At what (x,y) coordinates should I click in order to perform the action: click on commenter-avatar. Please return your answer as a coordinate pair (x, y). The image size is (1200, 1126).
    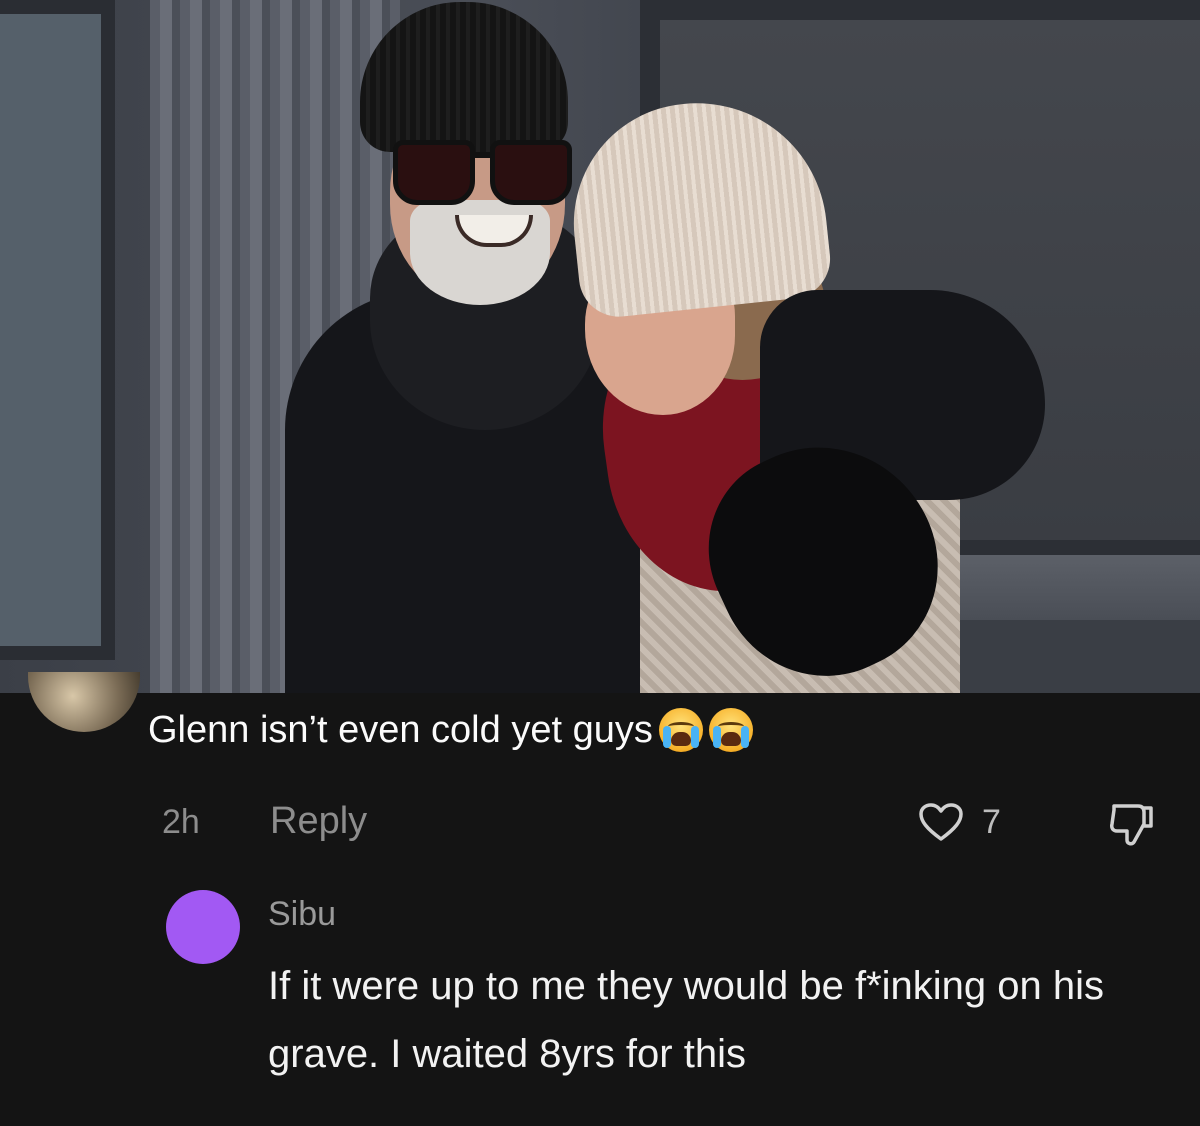
    Looking at the image, I should click on (84, 702).